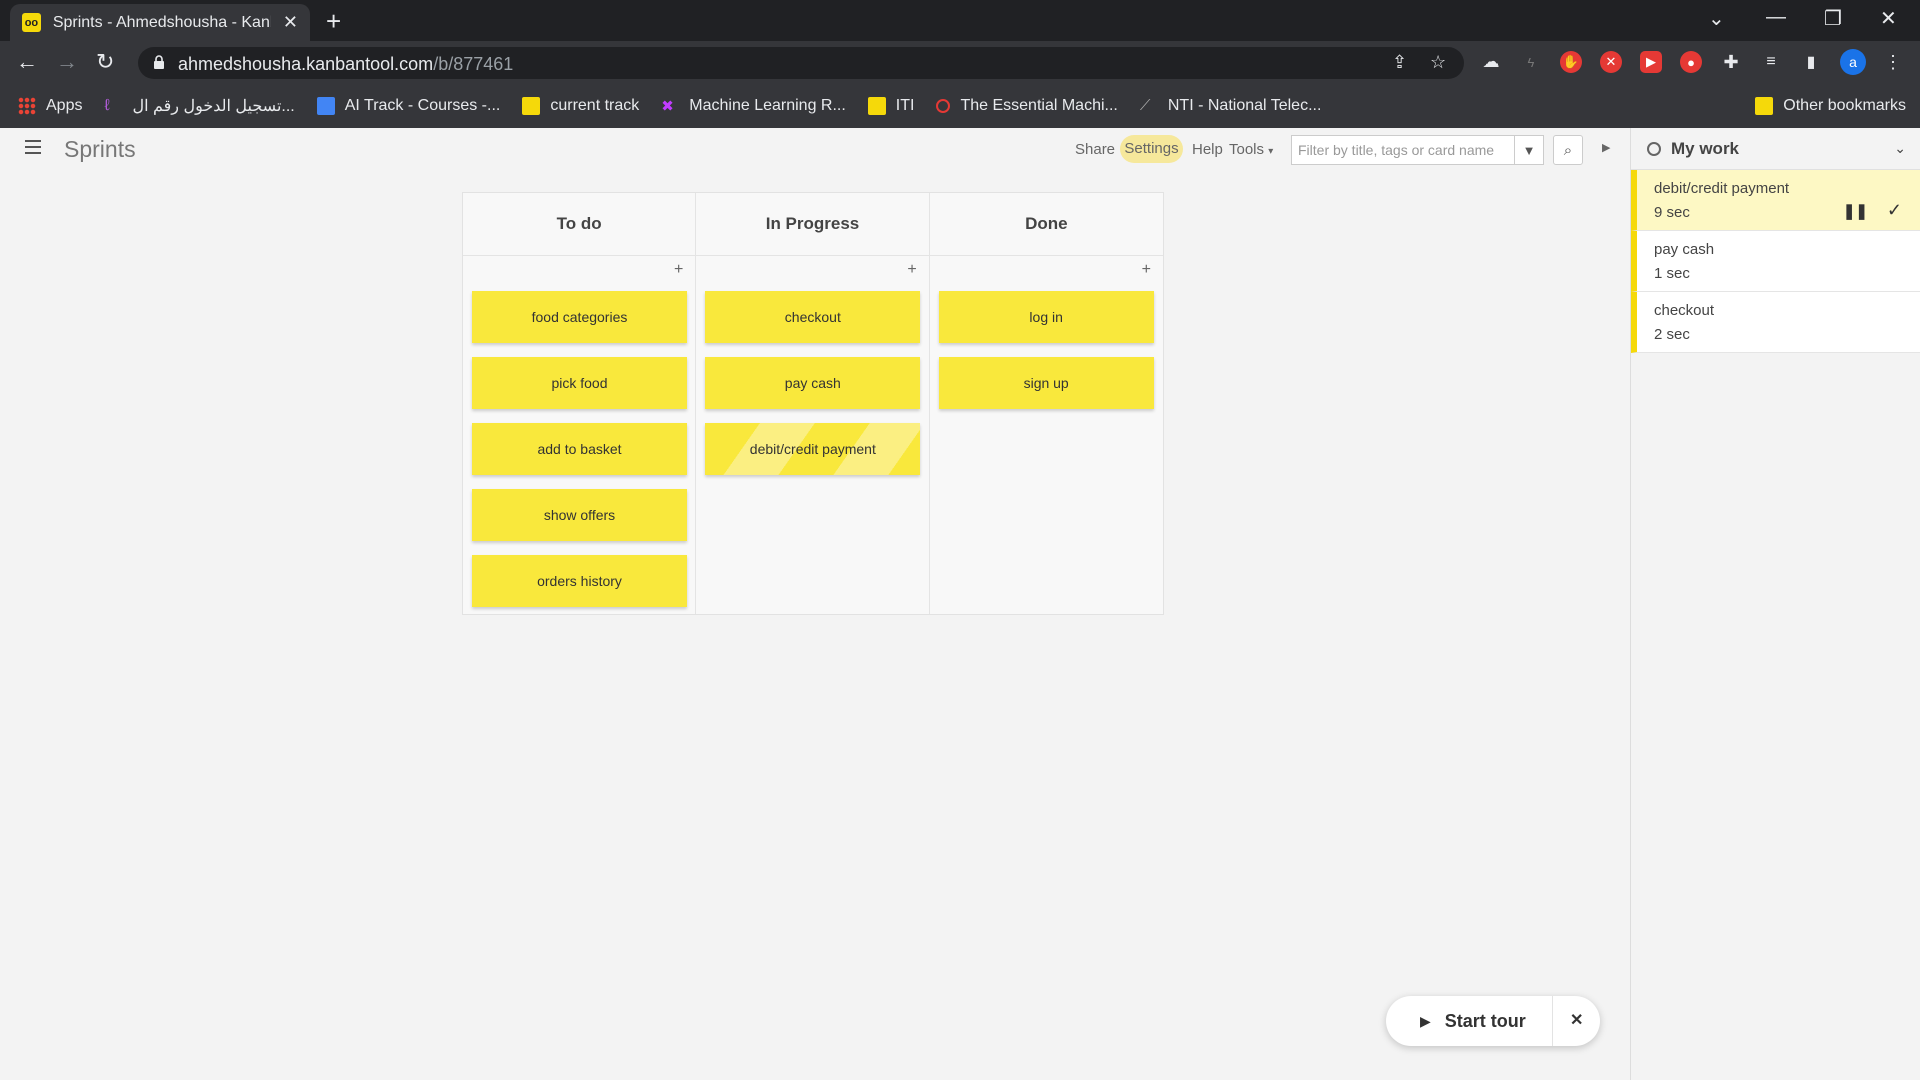 This screenshot has height=1080, width=1920. I want to click on bookmark-current-track: current track, so click(580, 106).